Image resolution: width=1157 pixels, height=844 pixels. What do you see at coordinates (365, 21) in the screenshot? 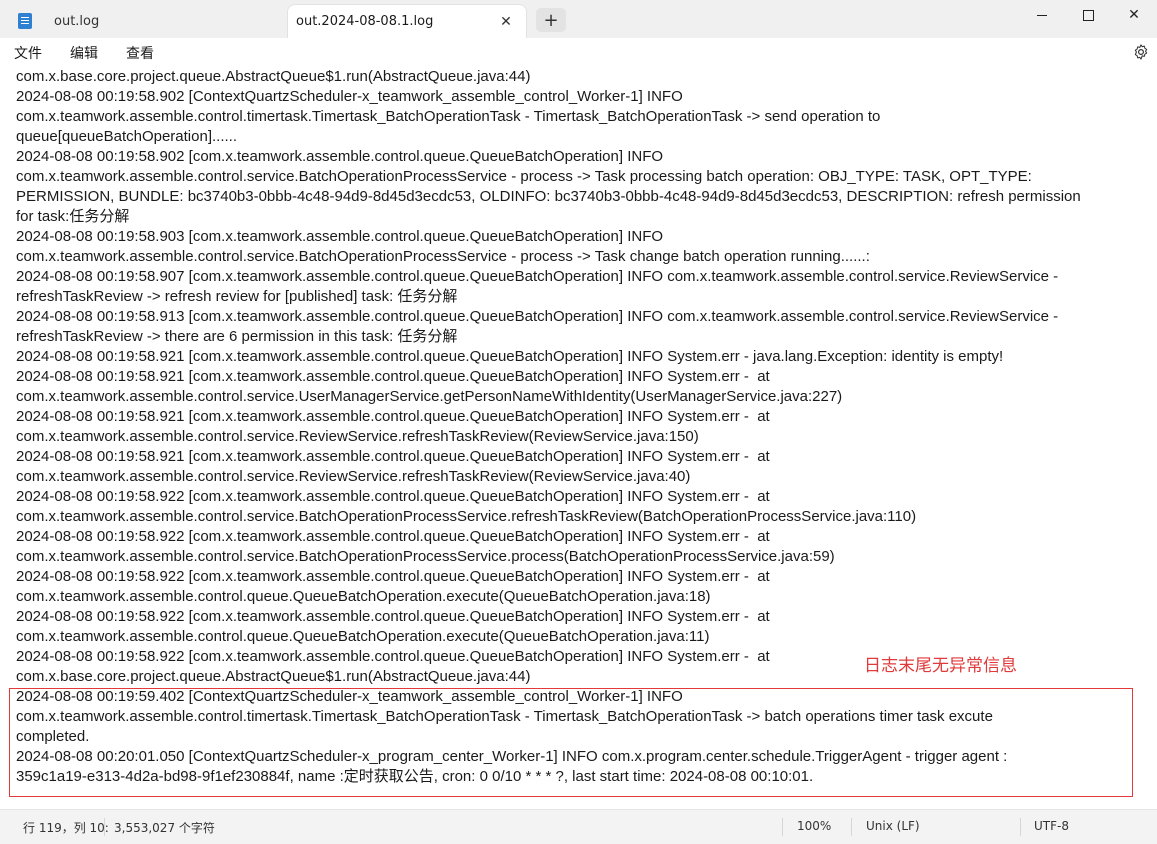
I see `tab-label: out.2024-08-08.1.log` at bounding box center [365, 21].